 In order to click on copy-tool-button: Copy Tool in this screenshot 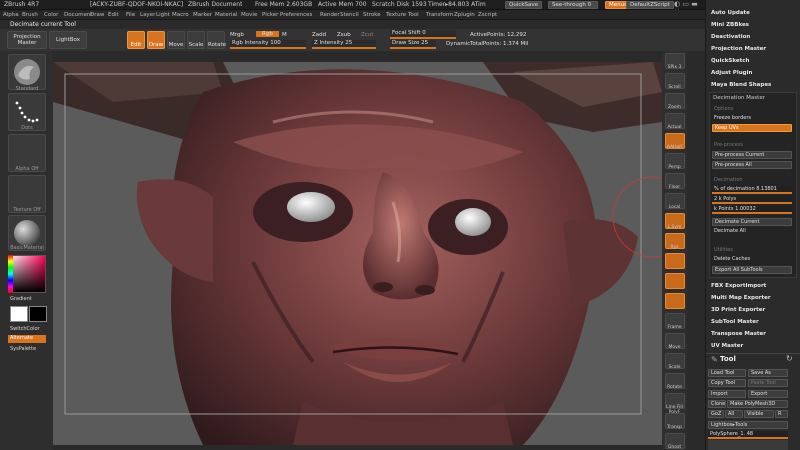, I will do `click(727, 383)`.